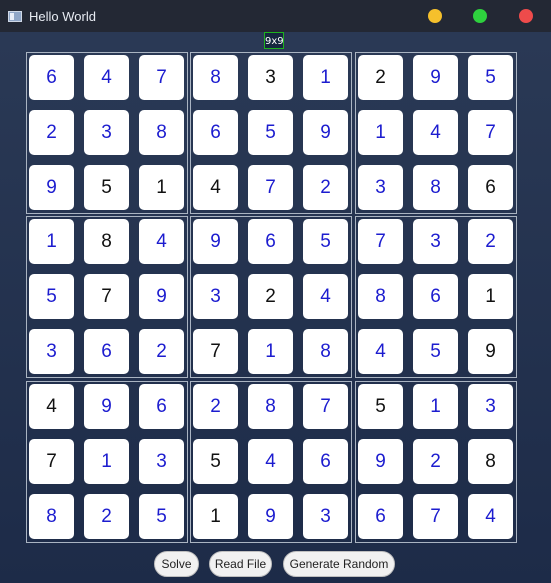 Image resolution: width=551 pixels, height=583 pixels. Describe the element at coordinates (15, 16) in the screenshot. I see `app-window-icon` at that location.